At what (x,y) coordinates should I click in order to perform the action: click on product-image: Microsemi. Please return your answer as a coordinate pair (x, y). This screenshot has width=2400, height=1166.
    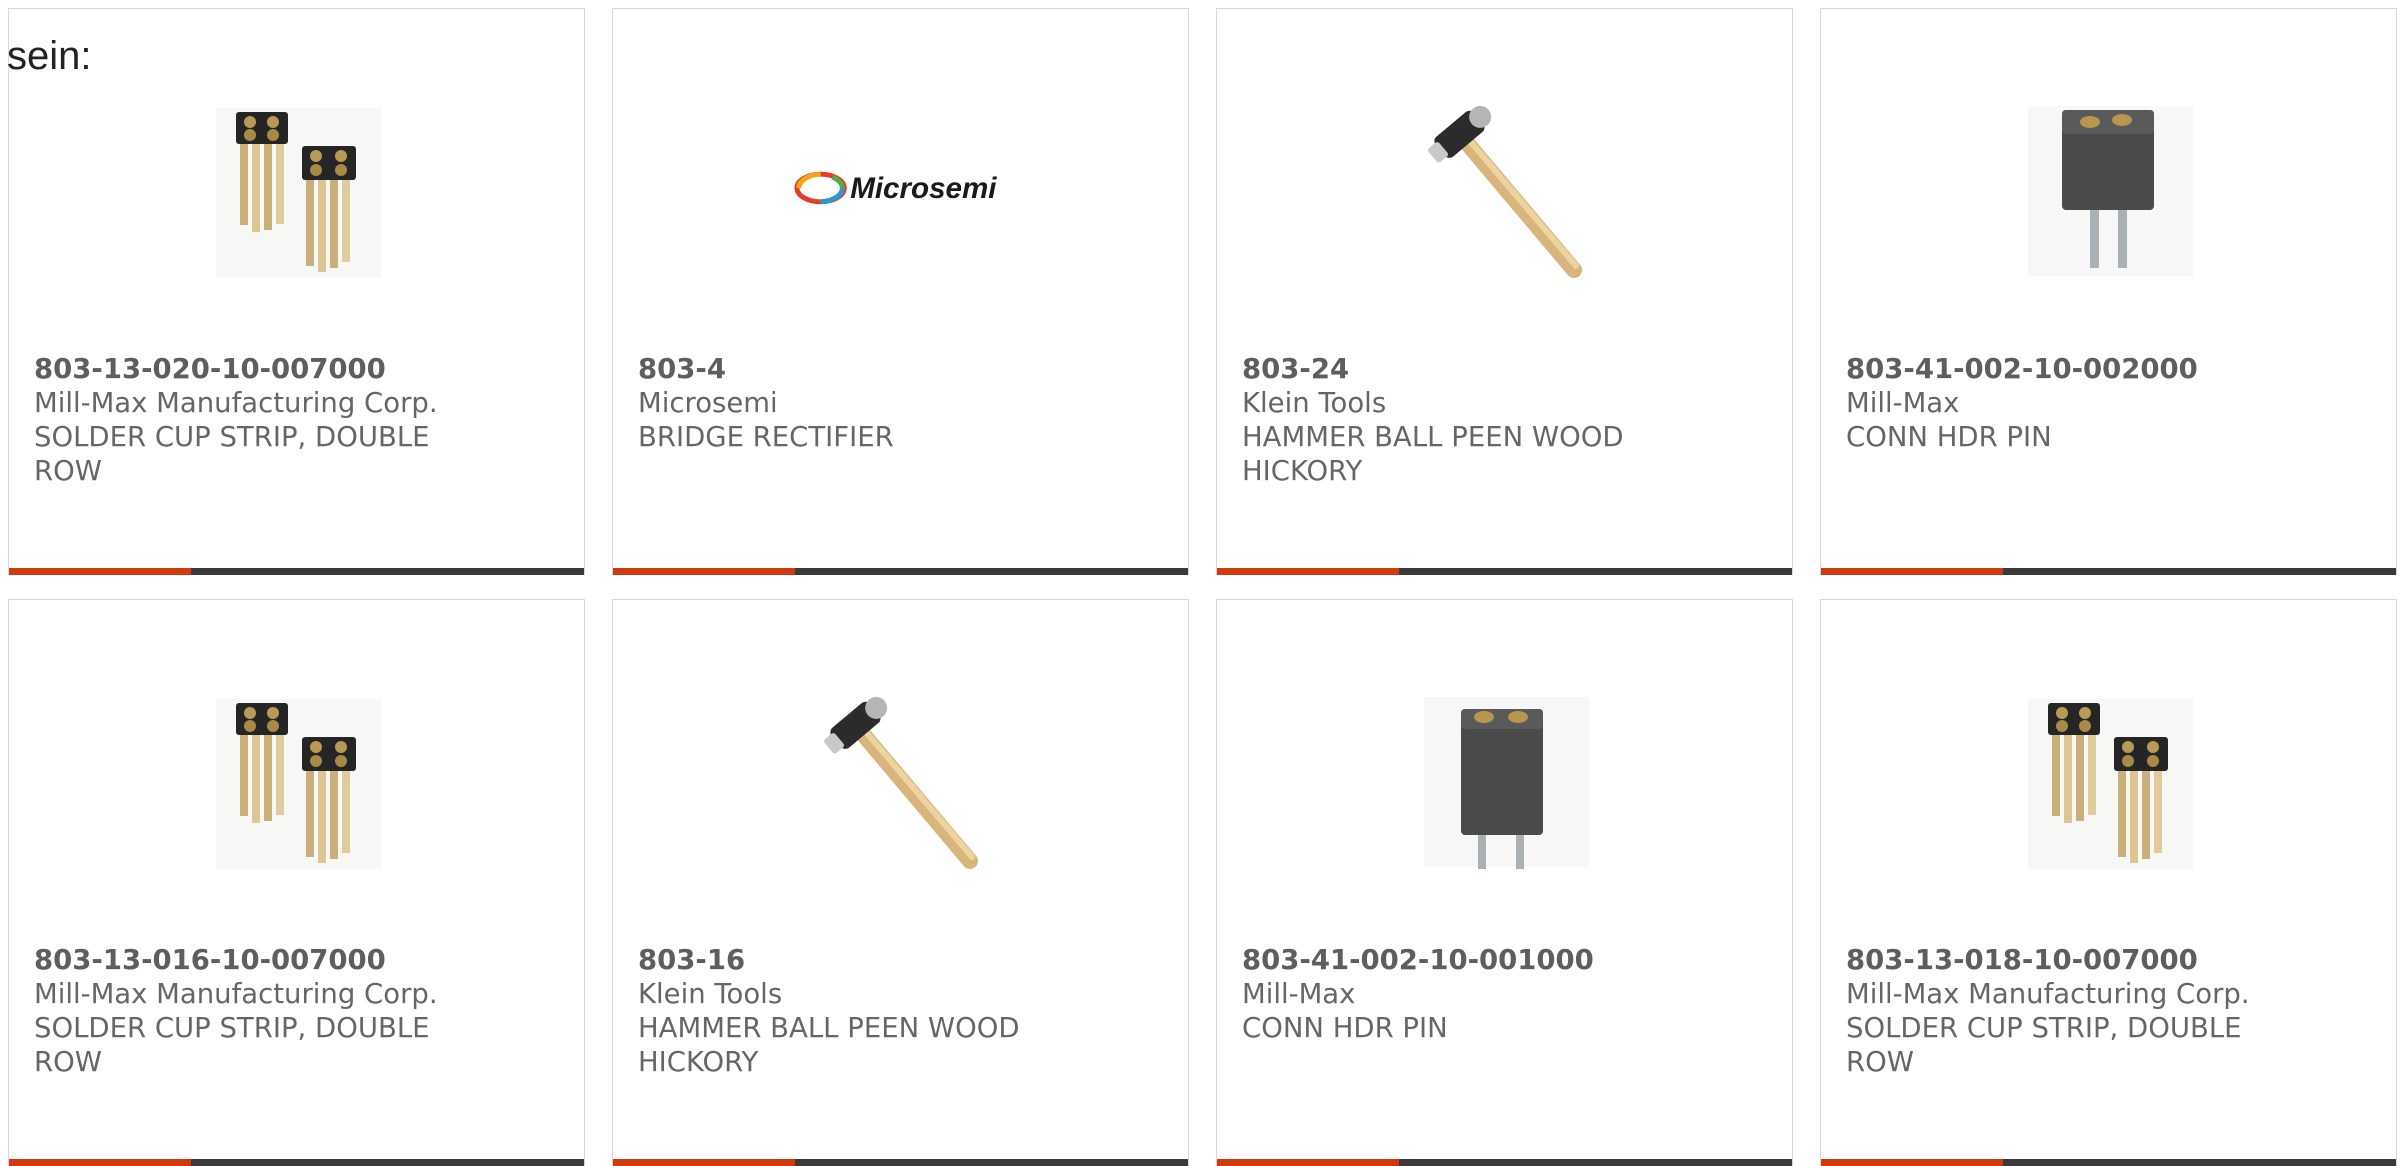
    Looking at the image, I should click on (901, 187).